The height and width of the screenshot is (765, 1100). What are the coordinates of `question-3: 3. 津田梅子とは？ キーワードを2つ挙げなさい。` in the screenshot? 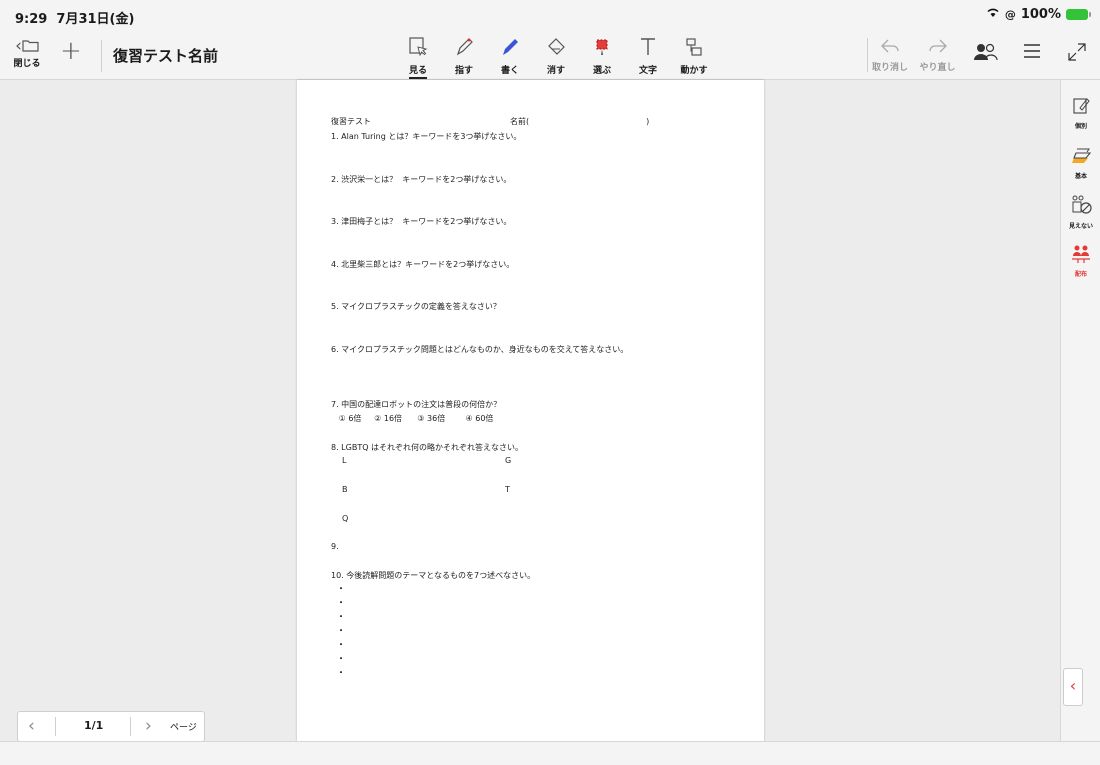 It's located at (421, 221).